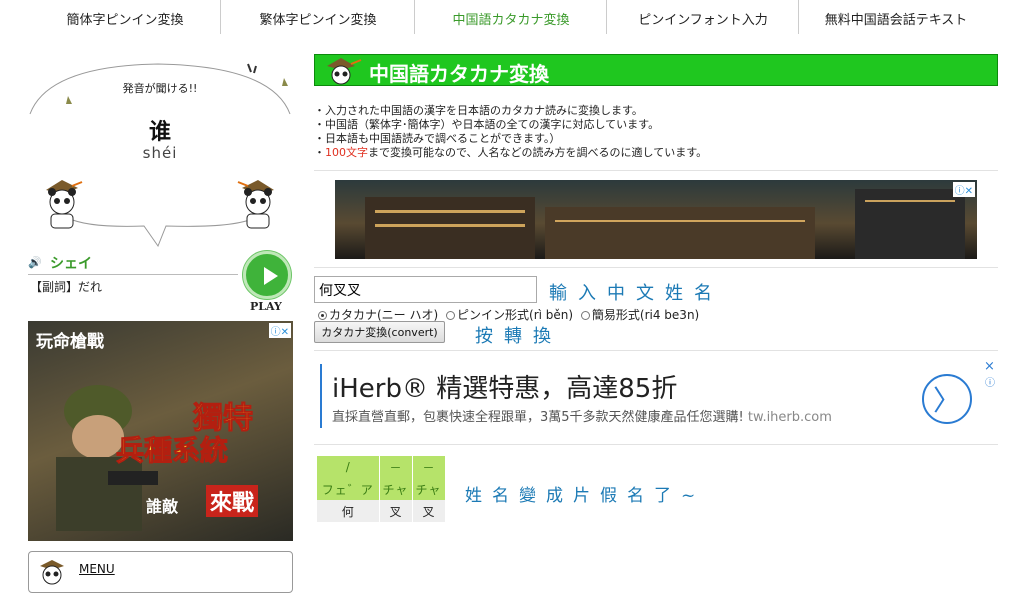  What do you see at coordinates (70, 342) in the screenshot?
I see `ad-game-logo: 玩命槍戰` at bounding box center [70, 342].